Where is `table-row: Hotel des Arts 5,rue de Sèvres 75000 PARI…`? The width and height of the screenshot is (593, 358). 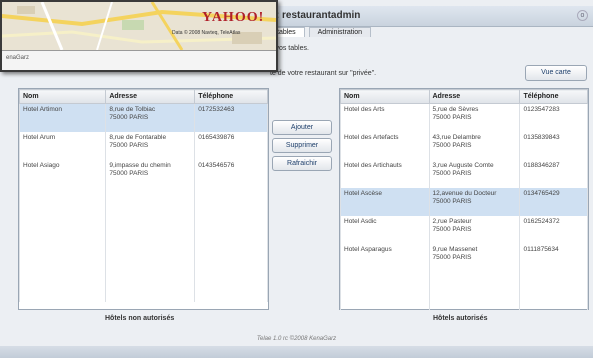 table-row: Hotel des Arts 5,rue de Sèvres 75000 PARI… is located at coordinates (464, 117).